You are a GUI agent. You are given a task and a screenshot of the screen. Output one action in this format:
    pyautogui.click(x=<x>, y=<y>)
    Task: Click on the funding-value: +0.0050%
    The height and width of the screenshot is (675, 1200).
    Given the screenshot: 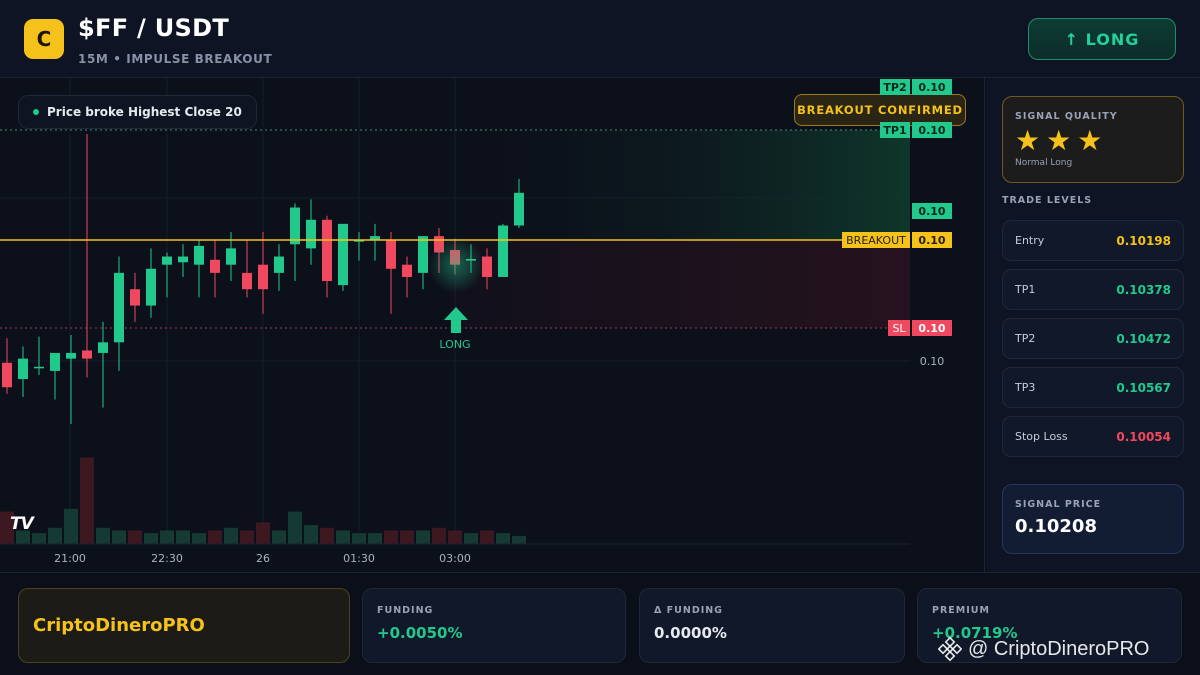 What is the action you would take?
    pyautogui.click(x=420, y=633)
    